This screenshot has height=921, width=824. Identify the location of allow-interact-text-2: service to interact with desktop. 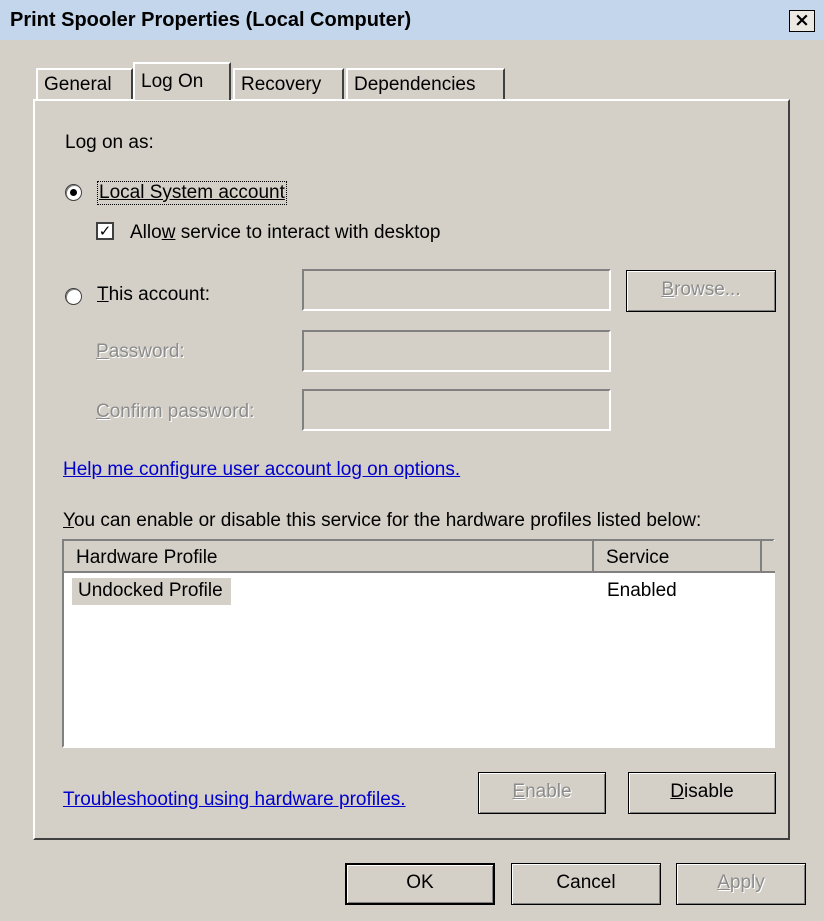
(308, 232).